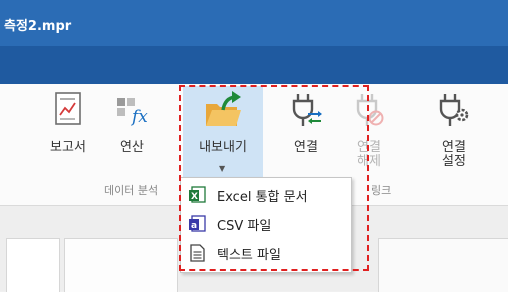 This screenshot has height=292, width=508. I want to click on window-title: 측정2.mpr, so click(38, 26).